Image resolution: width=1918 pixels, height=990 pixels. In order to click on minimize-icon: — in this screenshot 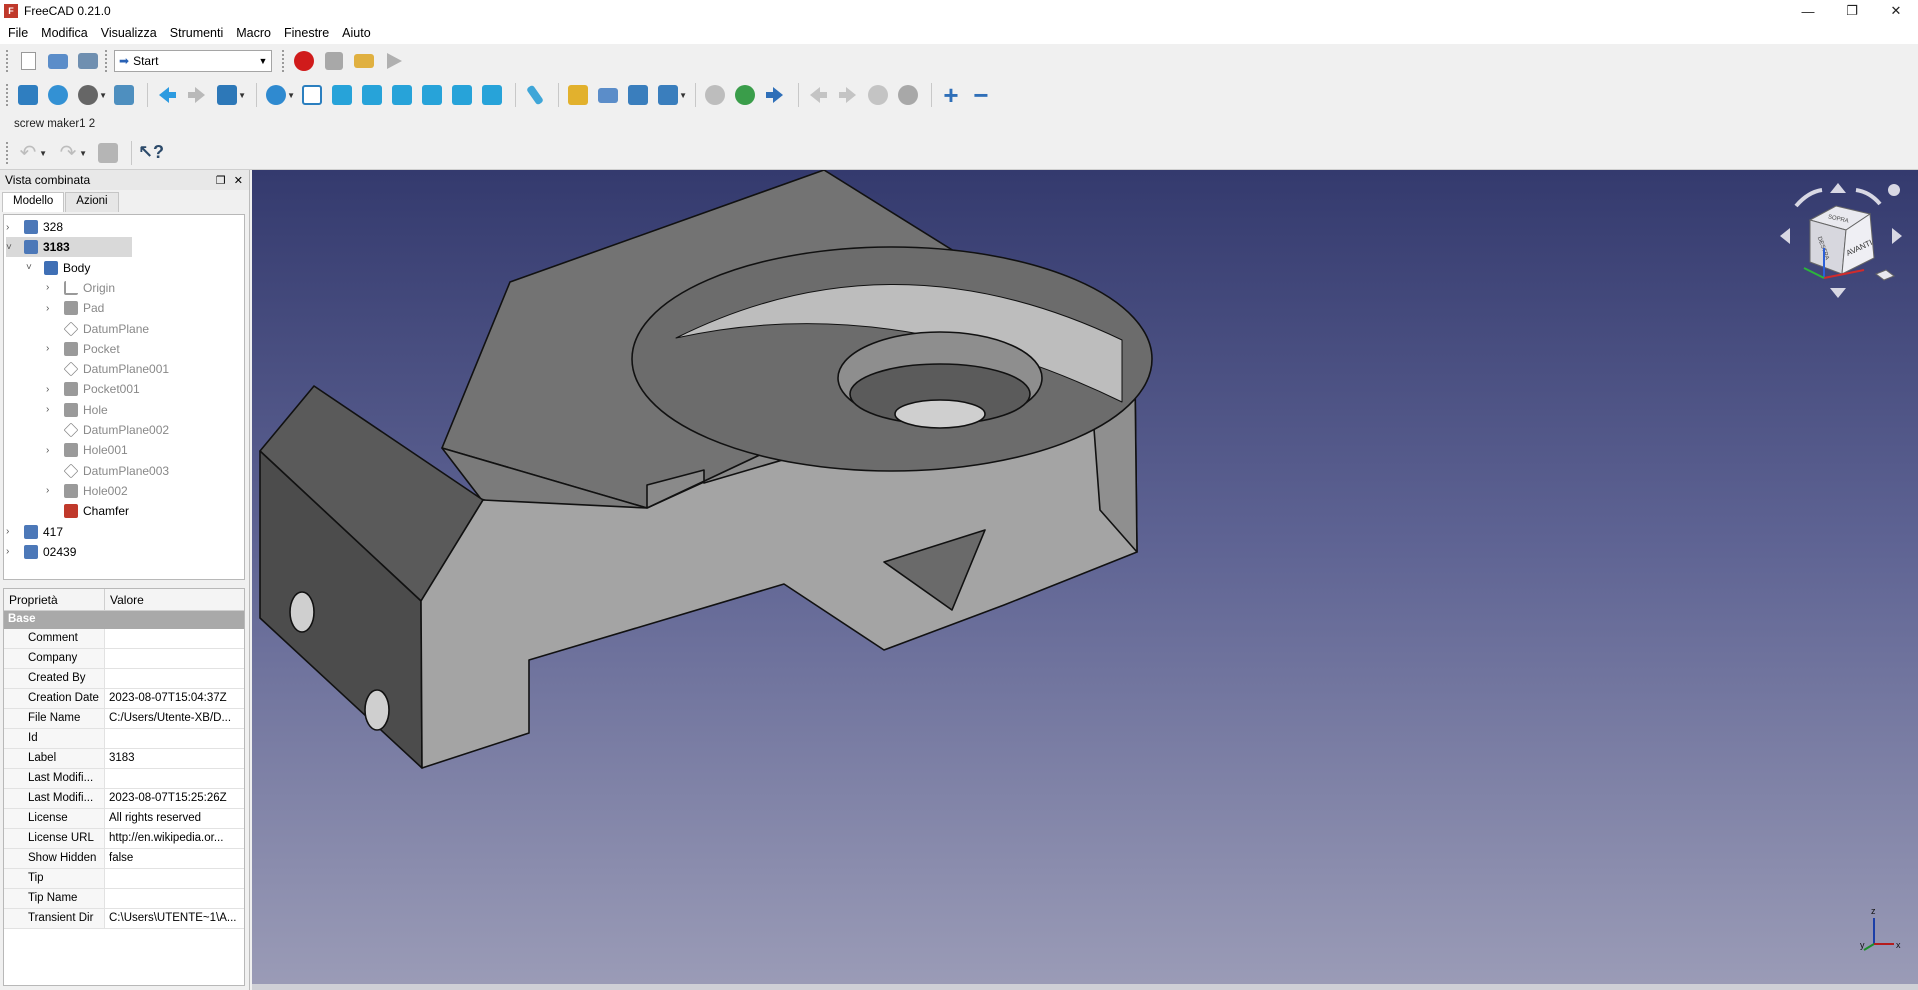, I will do `click(1808, 11)`.